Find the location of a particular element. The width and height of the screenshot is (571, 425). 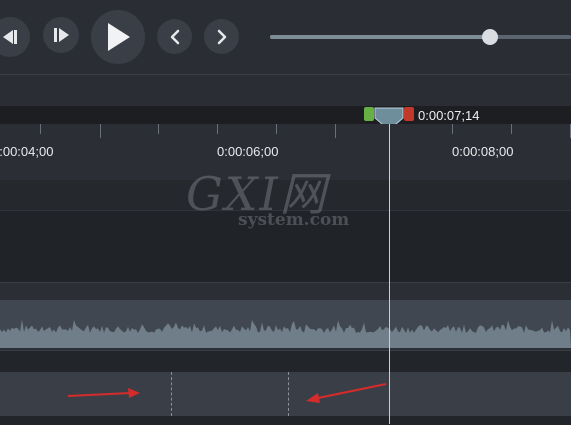

arrow-right-annotation is located at coordinates (103, 393).